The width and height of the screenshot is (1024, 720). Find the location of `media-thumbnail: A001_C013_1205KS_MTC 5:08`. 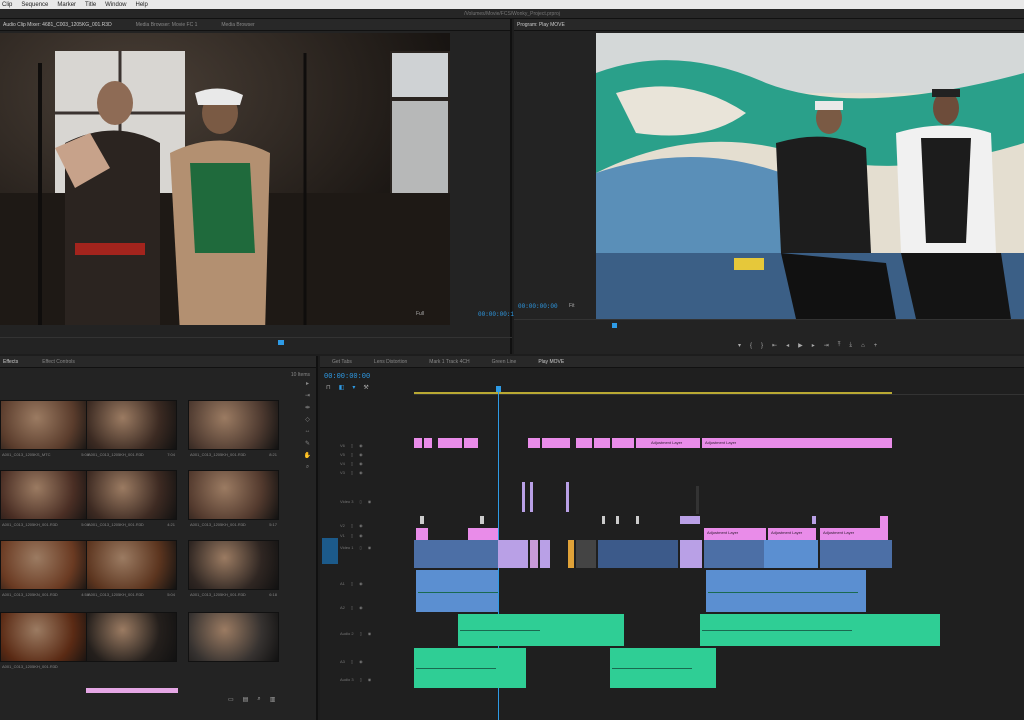

media-thumbnail: A001_C013_1205KS_MTC 5:08 is located at coordinates (45, 431).